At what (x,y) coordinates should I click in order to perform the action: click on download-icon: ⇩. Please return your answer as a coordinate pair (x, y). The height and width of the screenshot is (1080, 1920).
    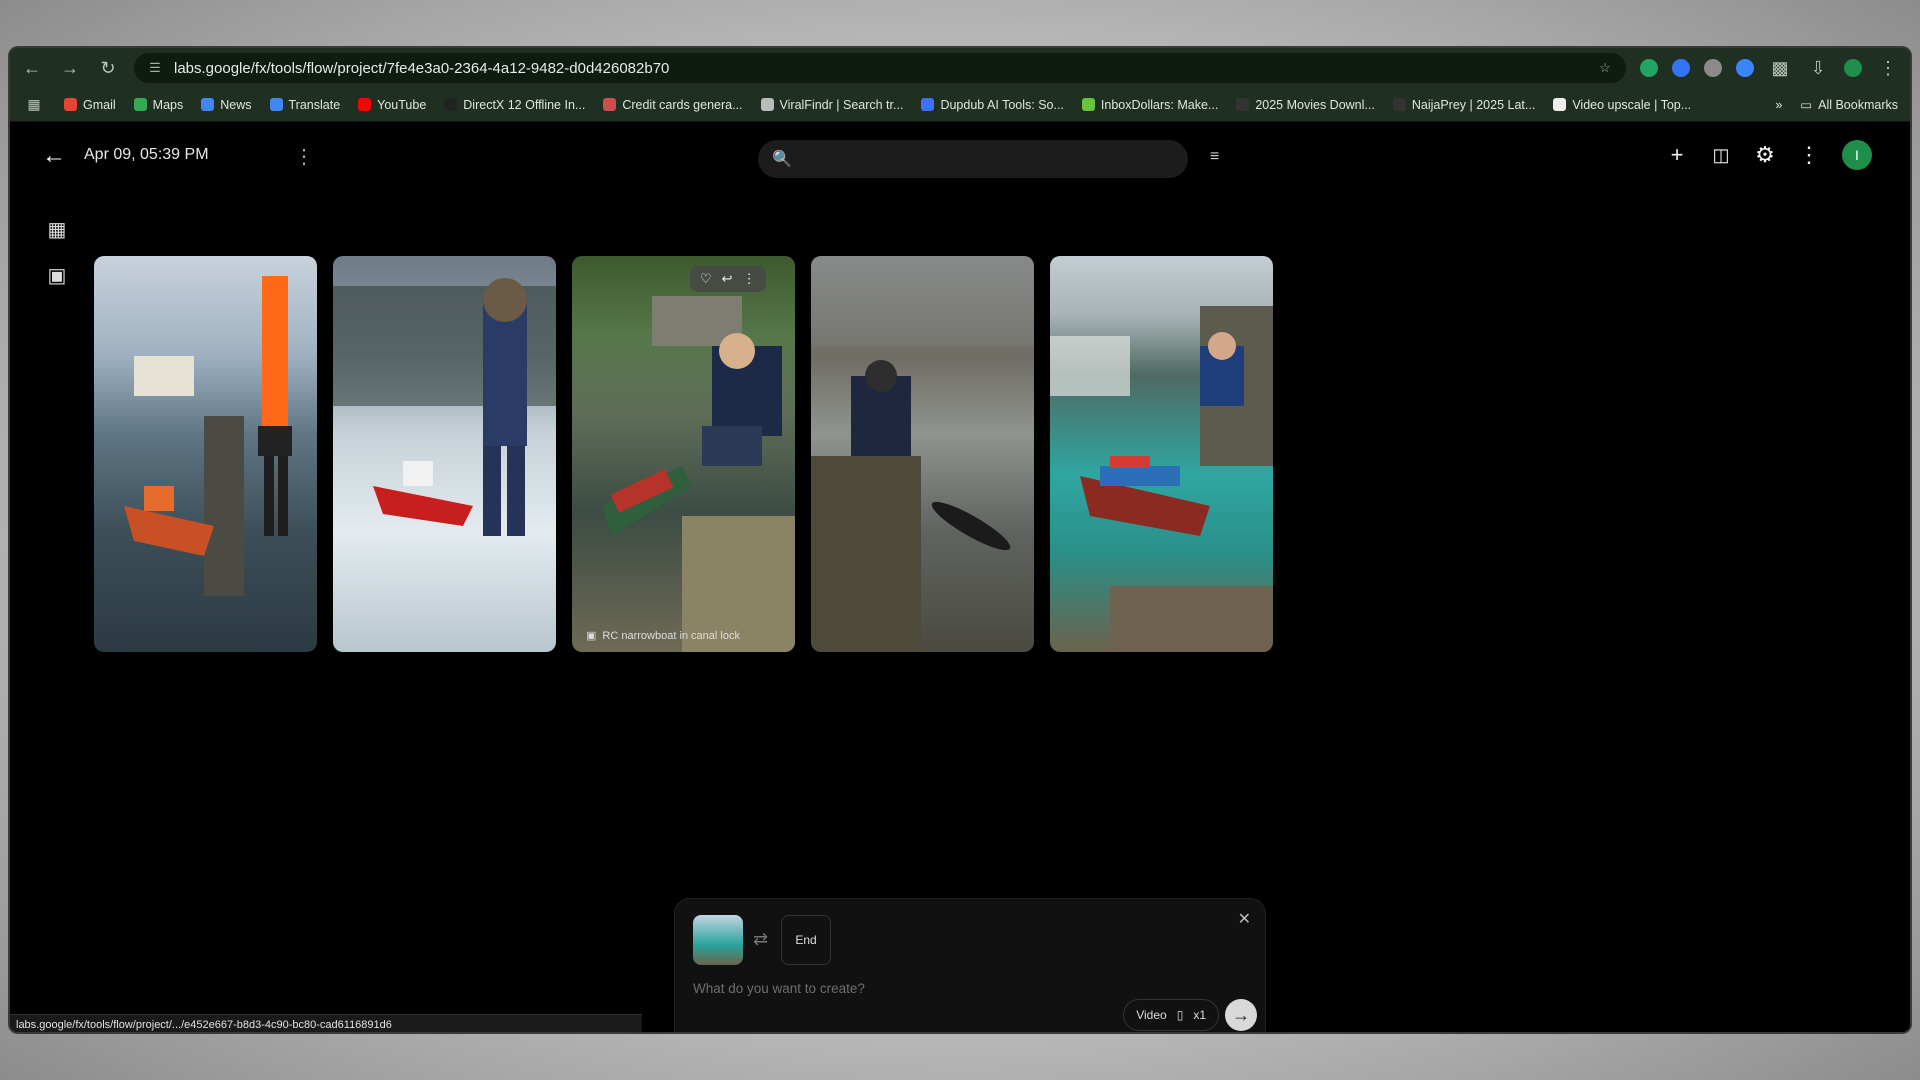
    Looking at the image, I should click on (1818, 68).